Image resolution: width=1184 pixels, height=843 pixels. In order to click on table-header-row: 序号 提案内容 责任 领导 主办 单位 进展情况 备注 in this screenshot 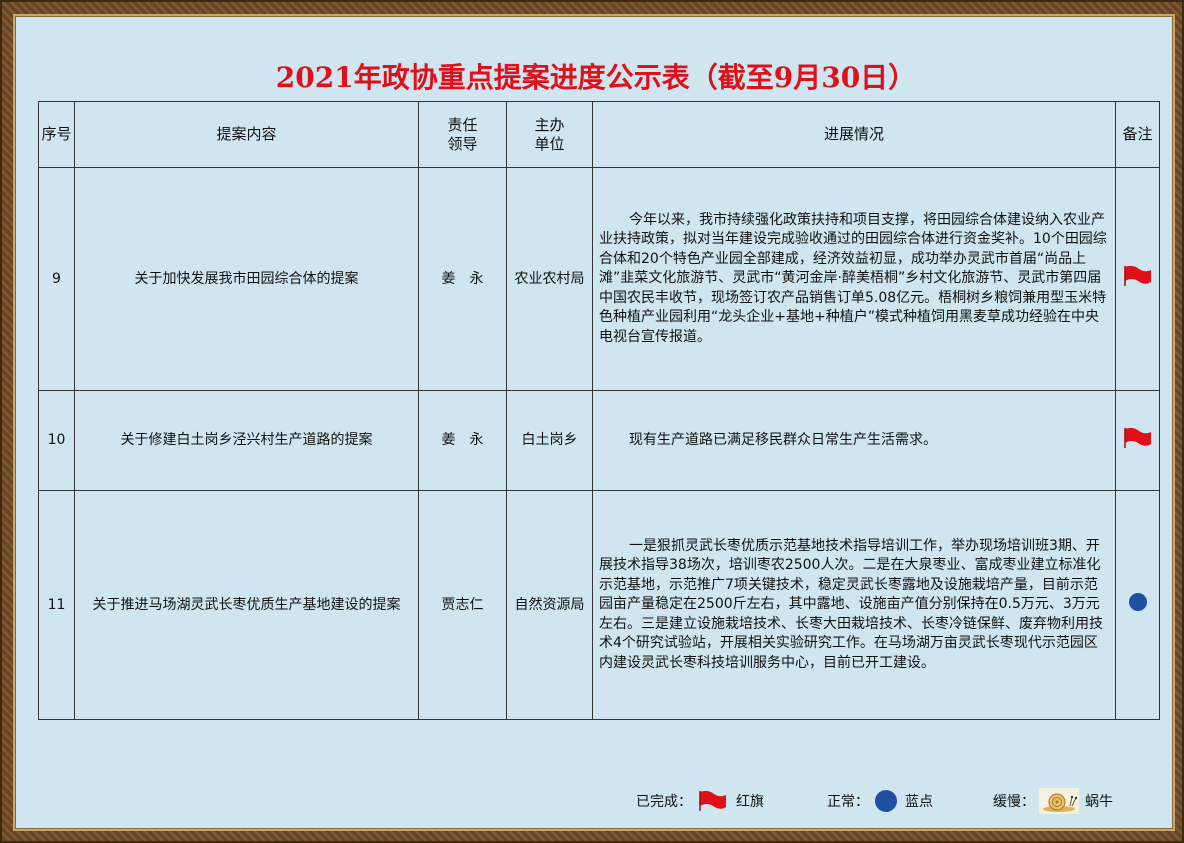, I will do `click(599, 134)`.